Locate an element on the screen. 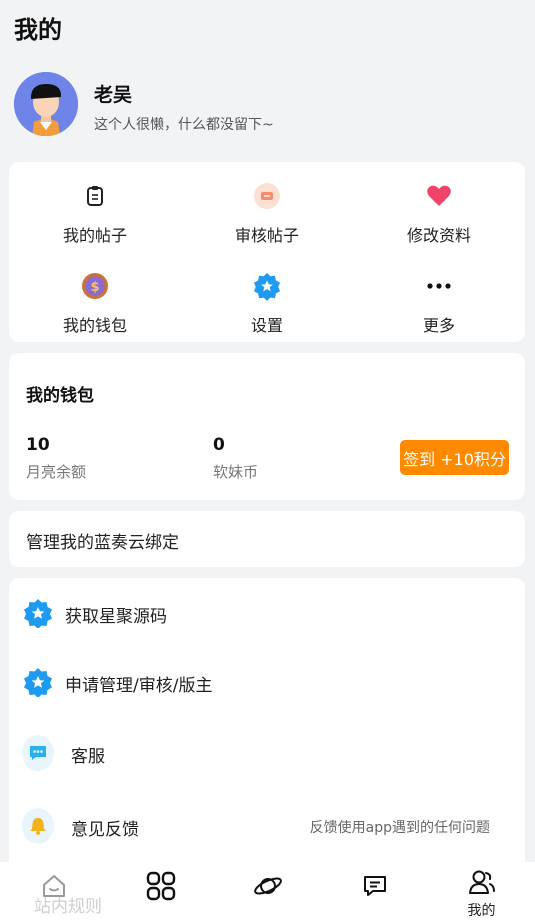  tab-home is located at coordinates (53, 891).